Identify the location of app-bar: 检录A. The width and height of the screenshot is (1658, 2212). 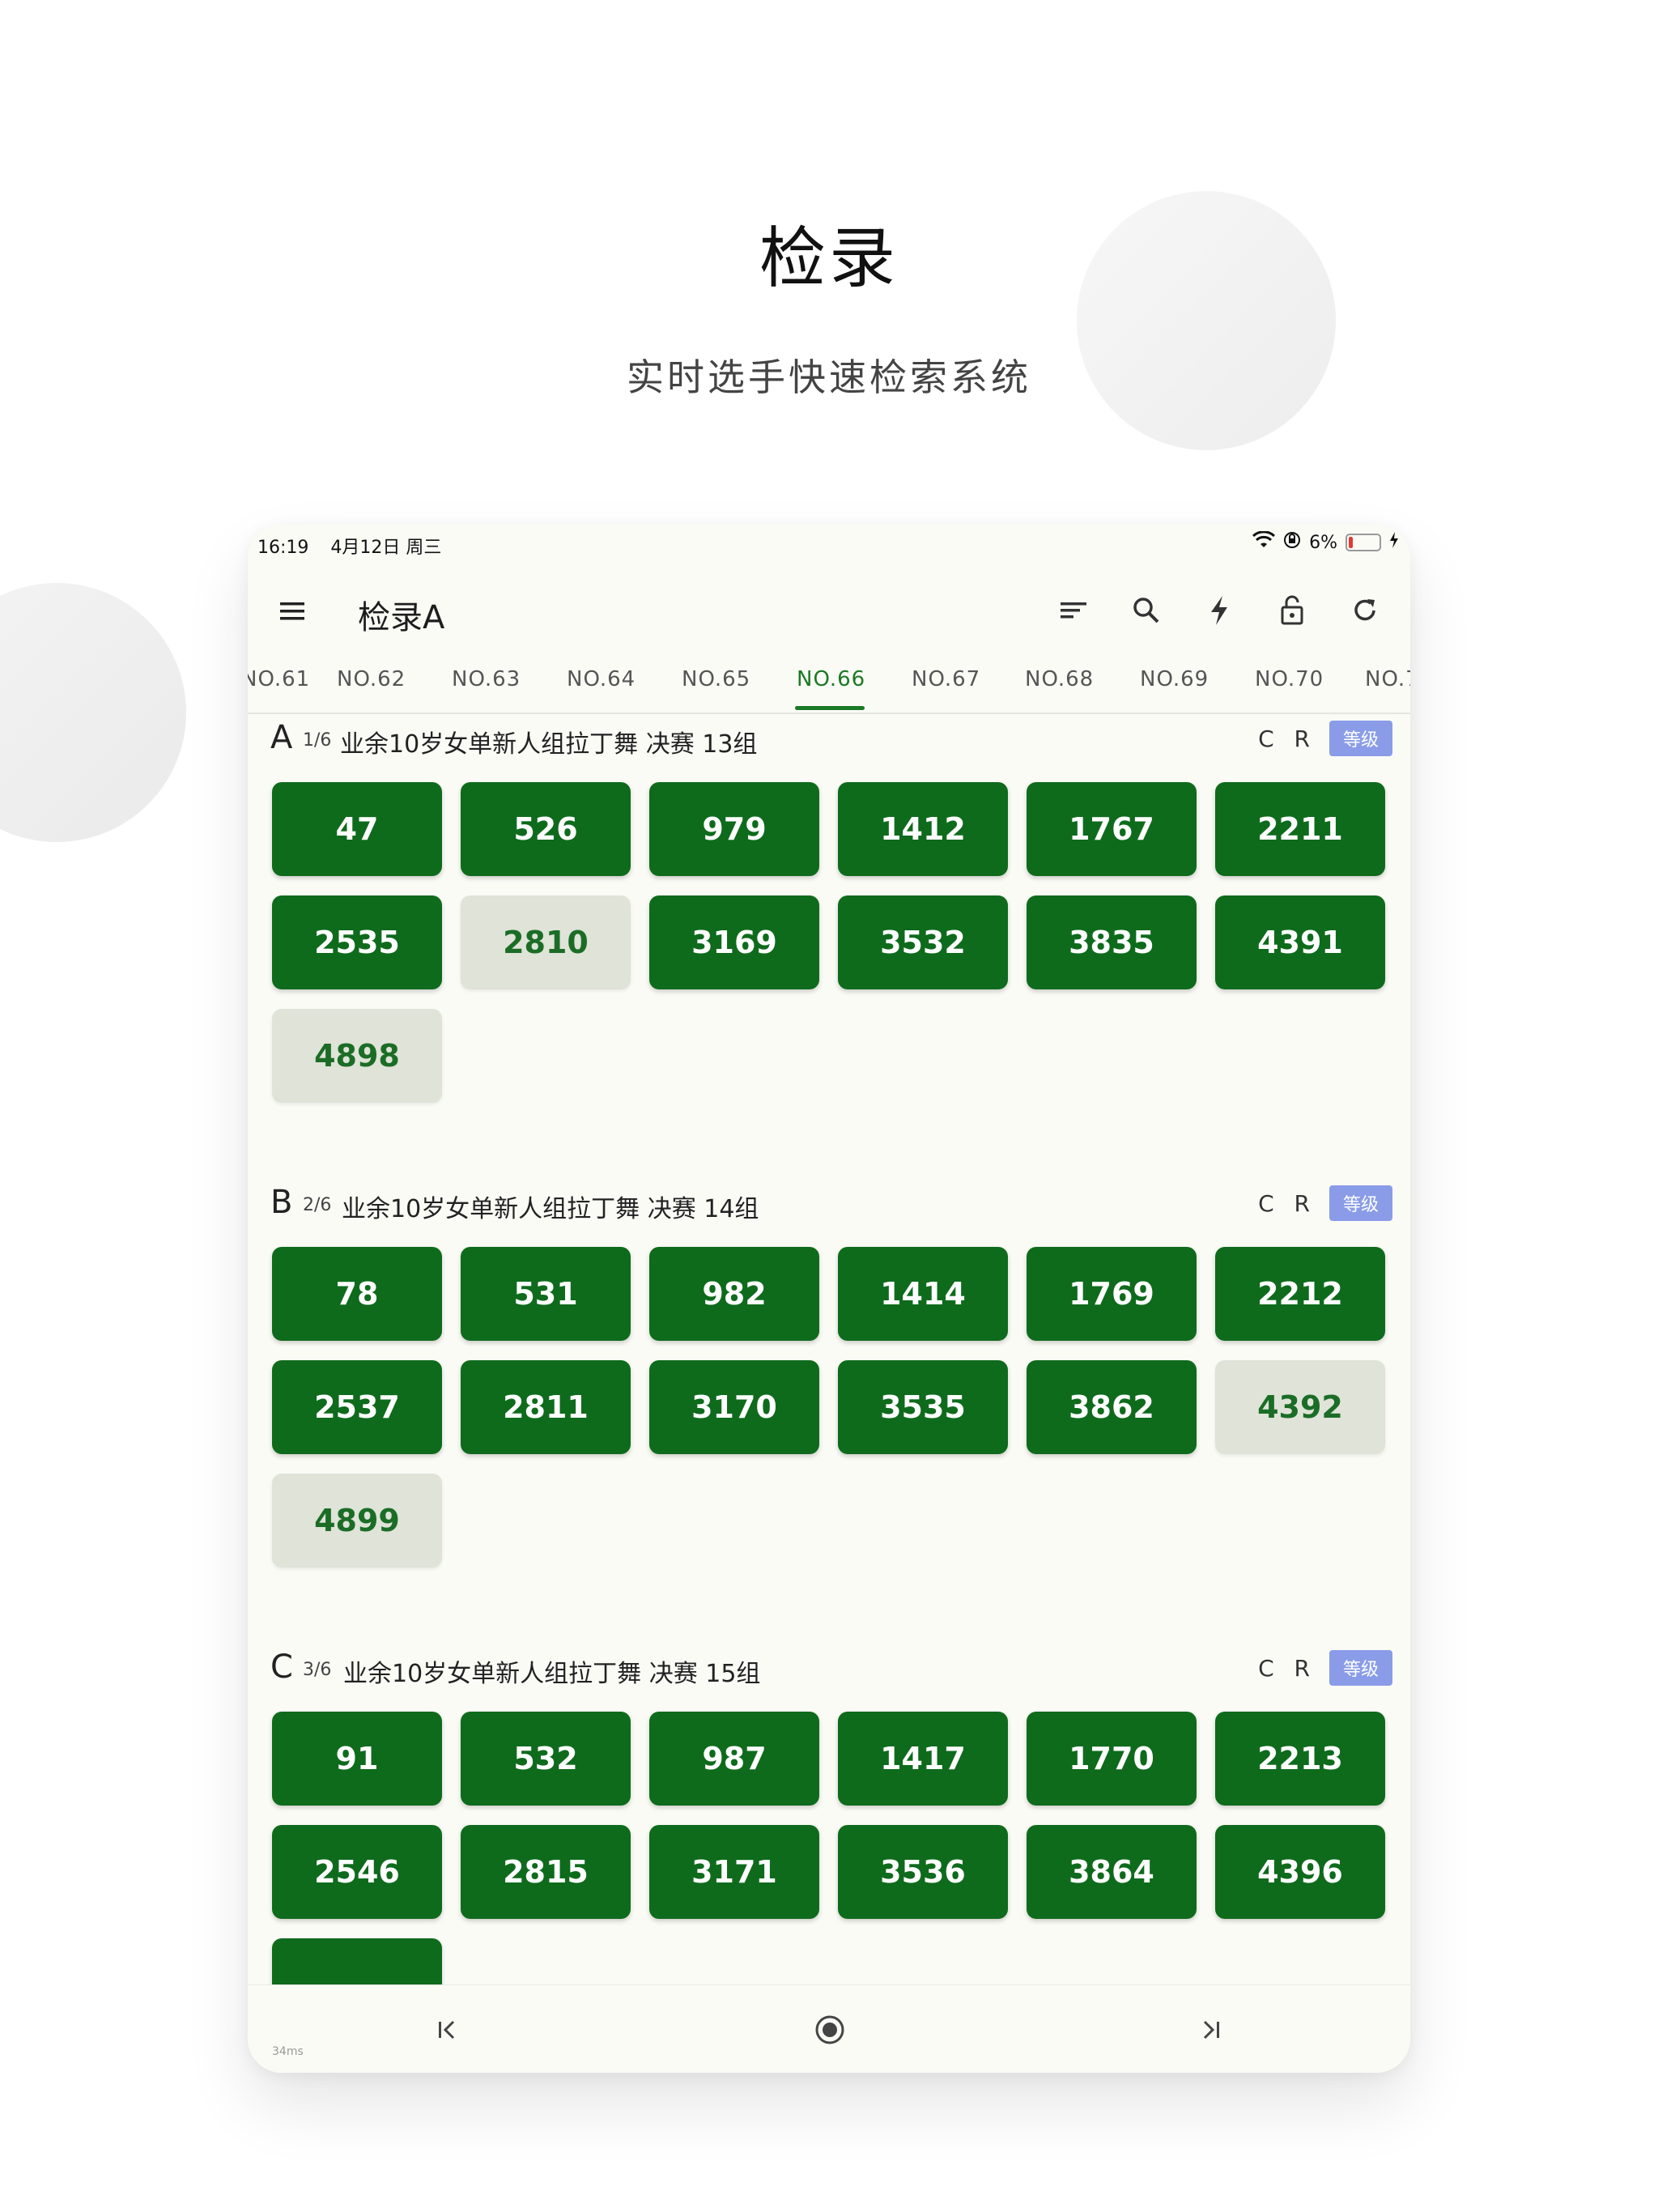
(829, 611).